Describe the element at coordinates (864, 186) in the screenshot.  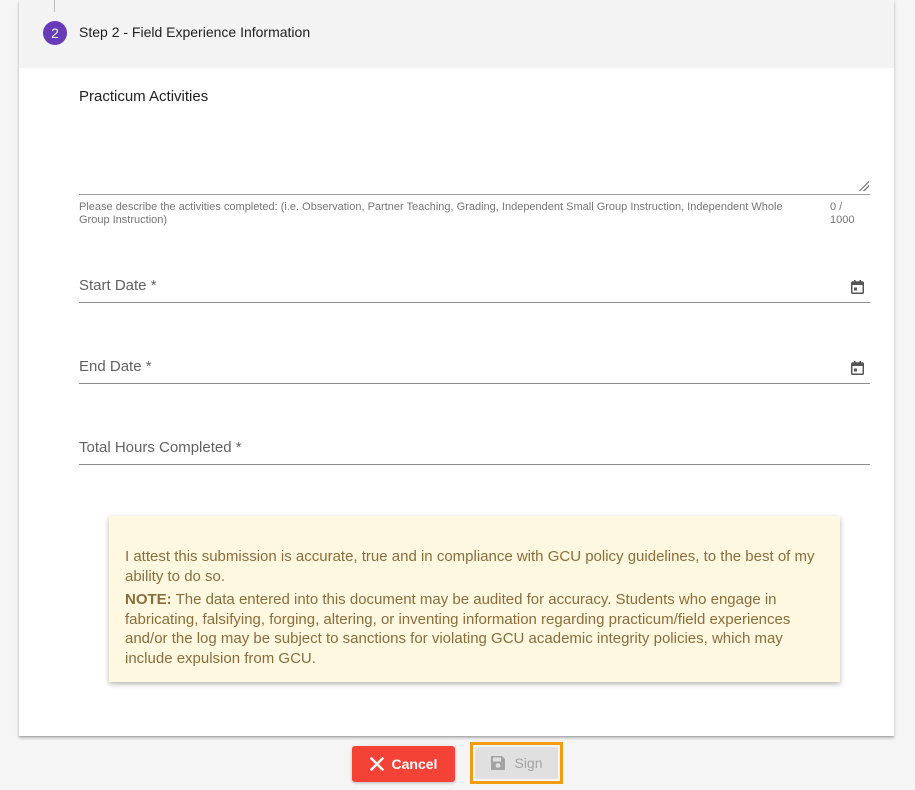
I see `resize-handle-icon` at that location.